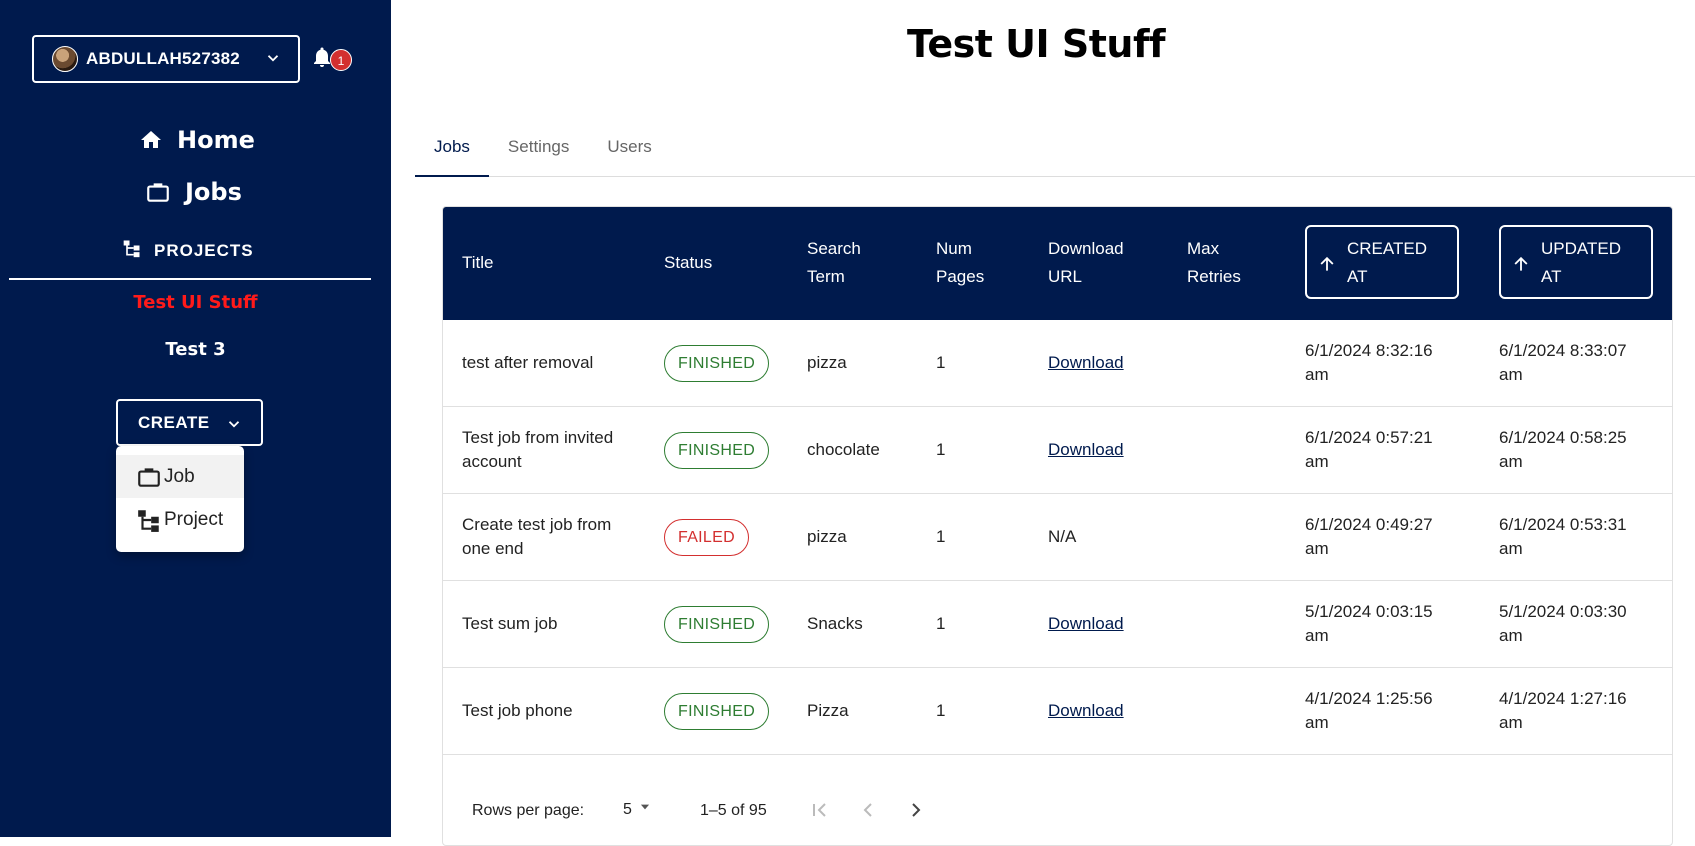 This screenshot has height=846, width=1695. Describe the element at coordinates (195, 349) in the screenshot. I see `project-link: Test 3` at that location.